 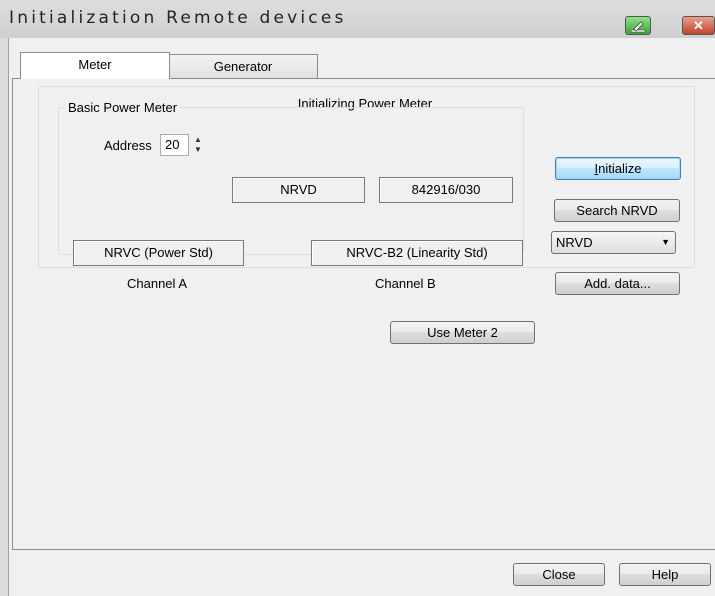 I want to click on address-input: 20, so click(x=174, y=145).